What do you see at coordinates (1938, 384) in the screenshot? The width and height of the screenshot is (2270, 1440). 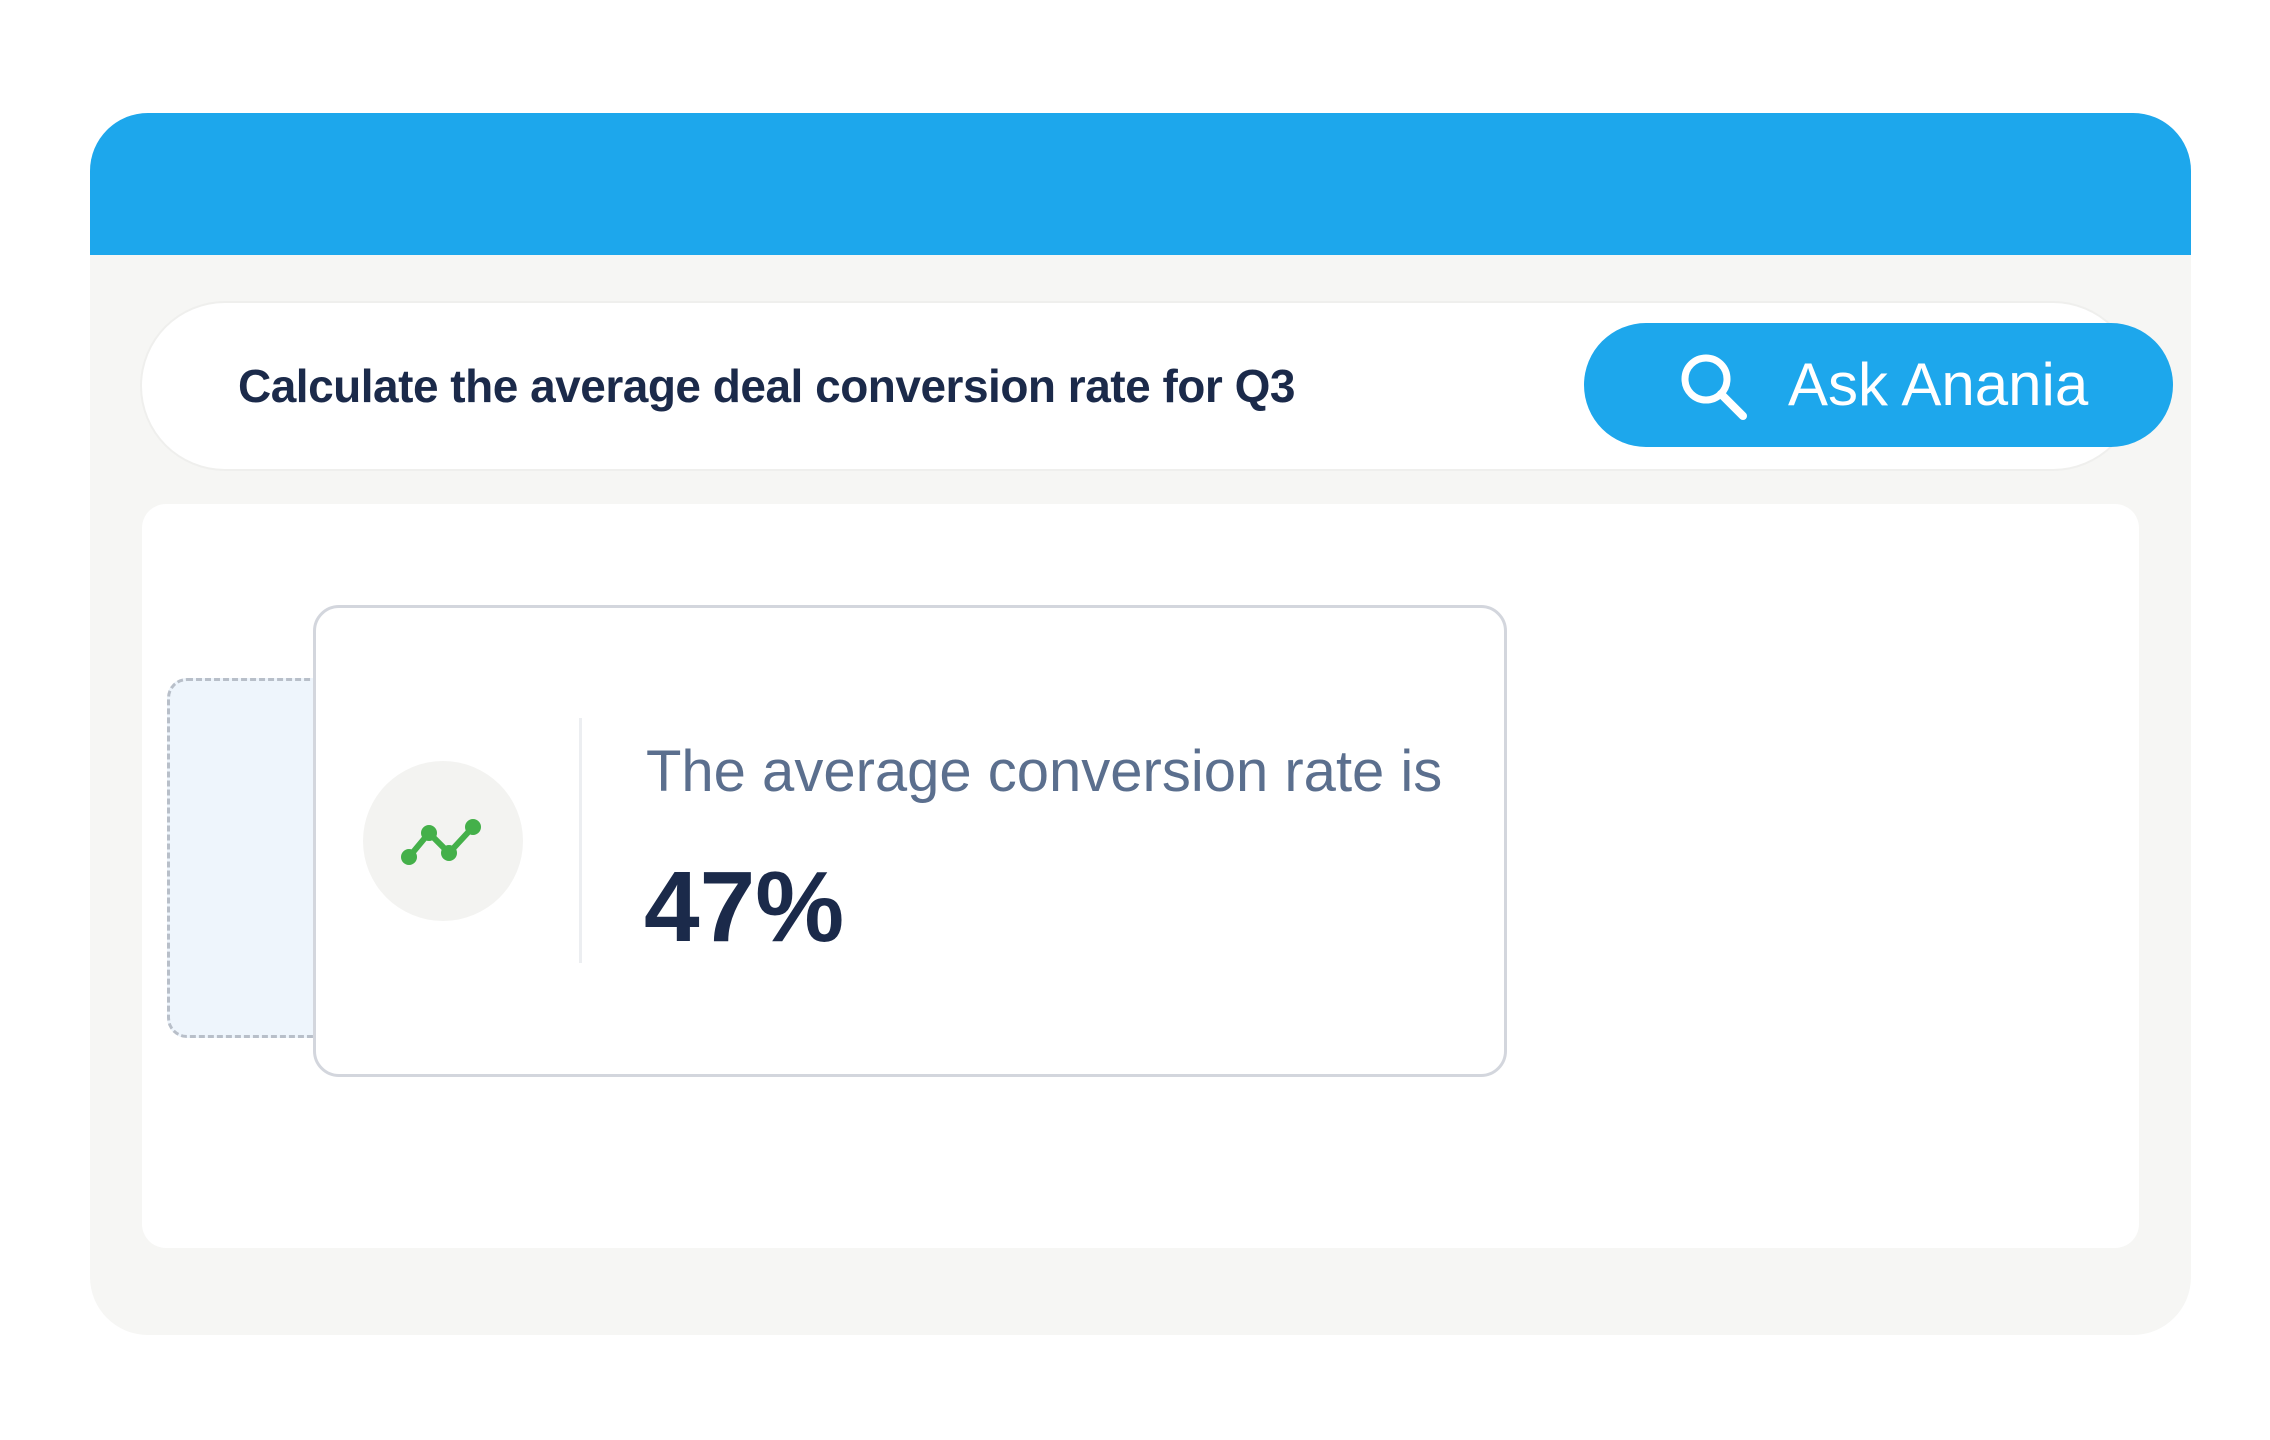 I see `ask-button-label: Ask Anania` at bounding box center [1938, 384].